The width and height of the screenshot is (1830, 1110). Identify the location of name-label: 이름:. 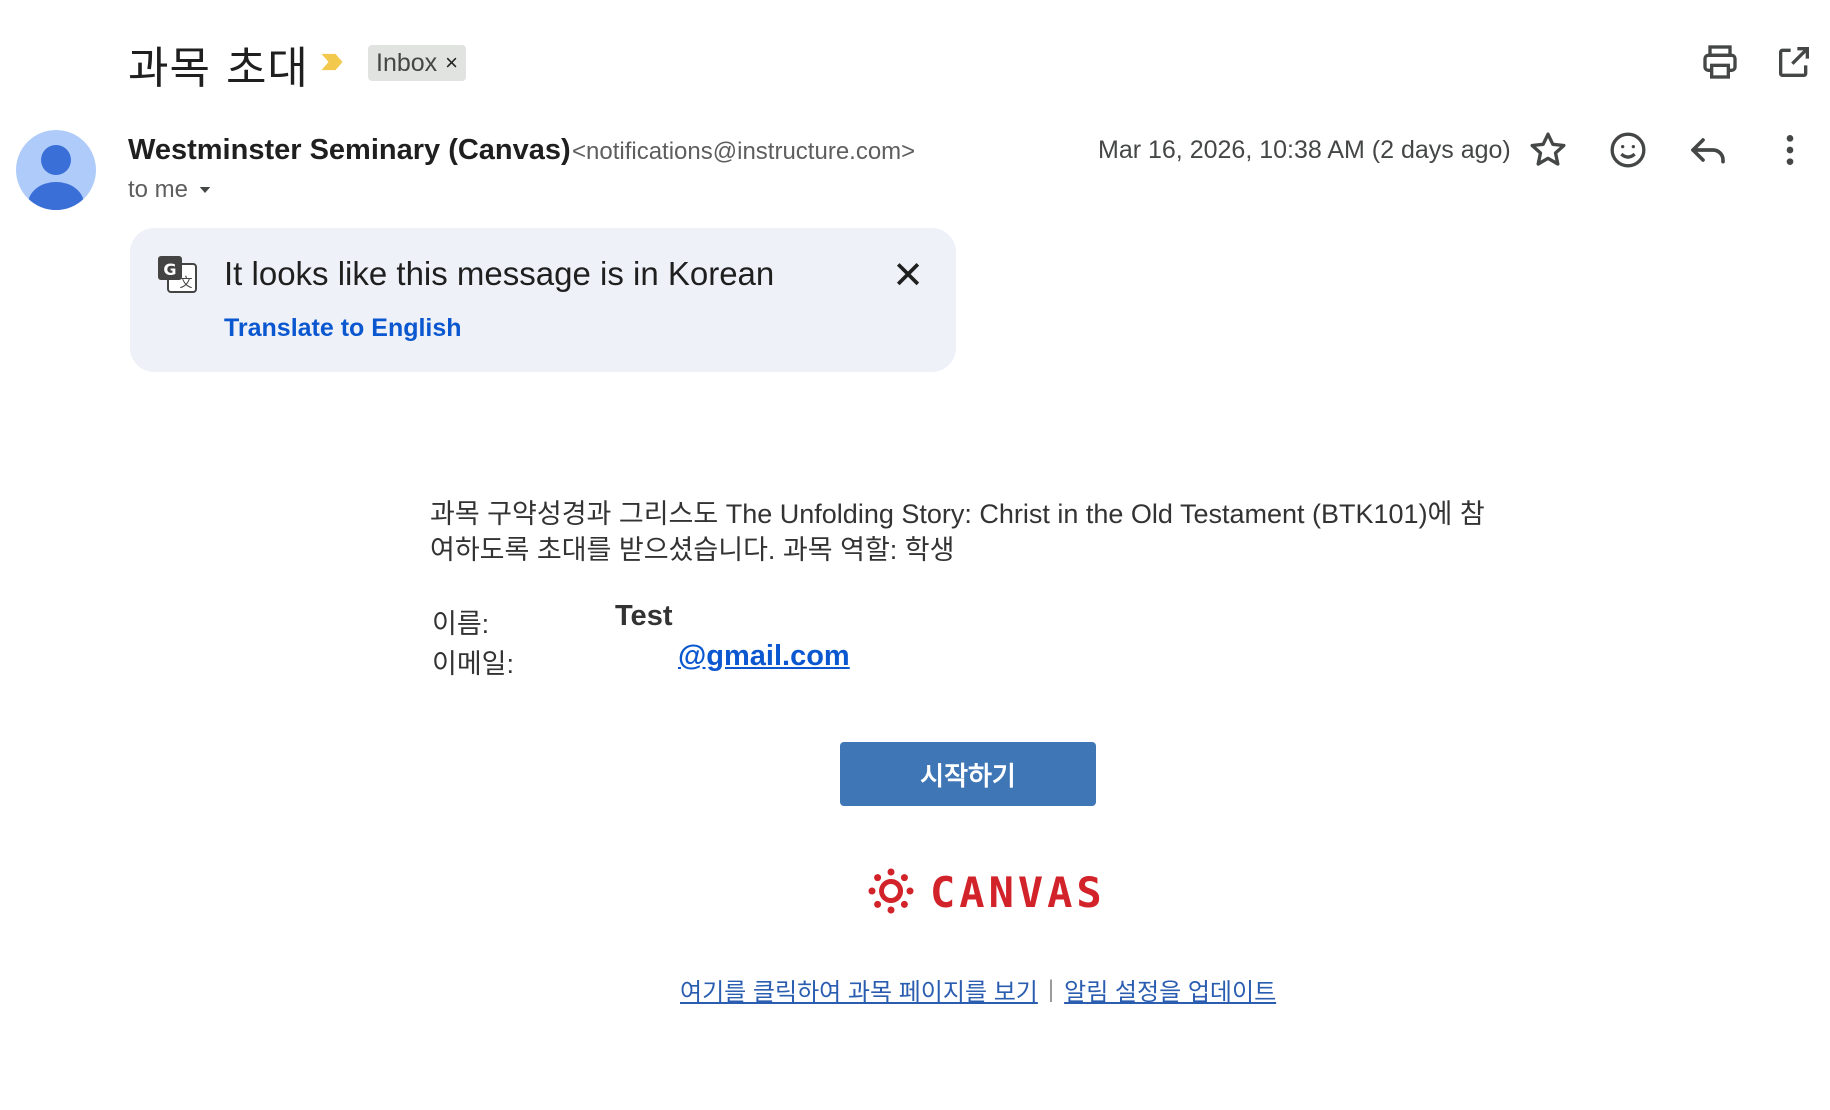
(461, 624).